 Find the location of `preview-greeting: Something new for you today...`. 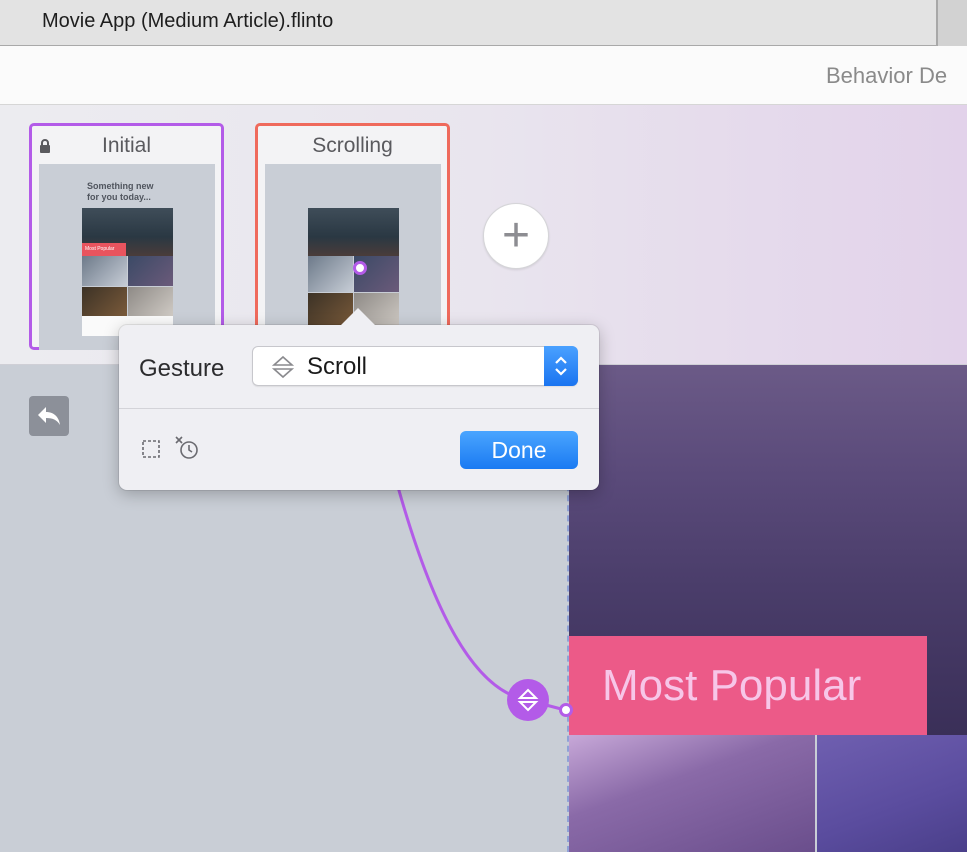

preview-greeting: Something new for you today... is located at coordinates (120, 191).